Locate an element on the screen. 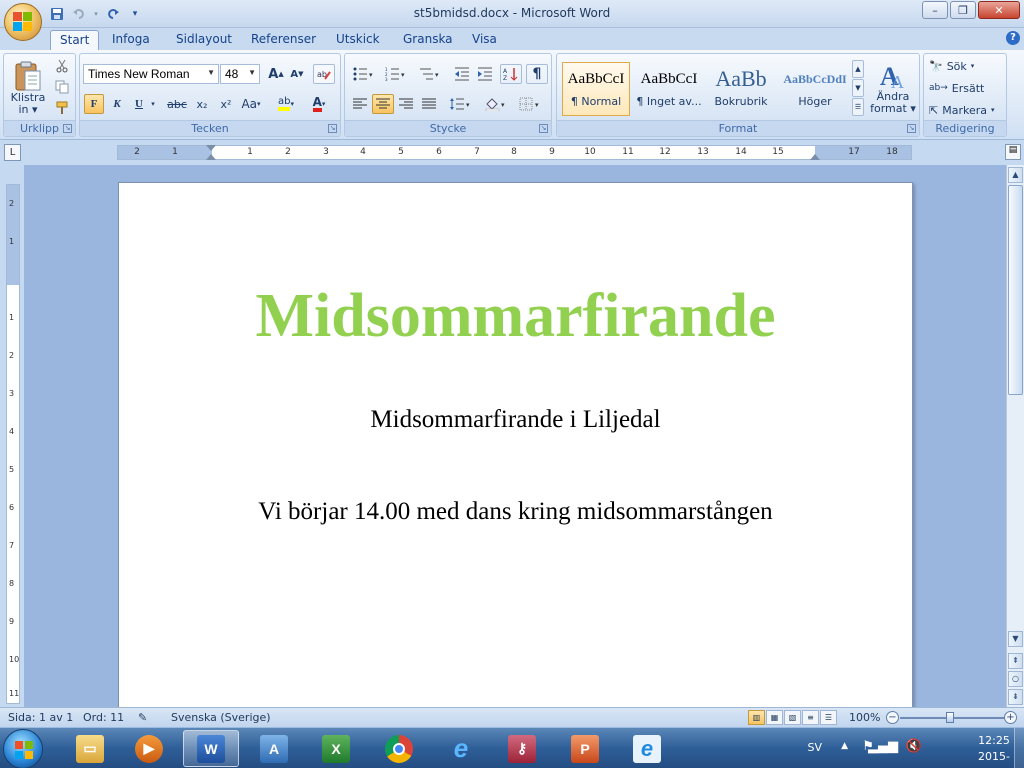  decrease-indent-icon is located at coordinates (462, 74).